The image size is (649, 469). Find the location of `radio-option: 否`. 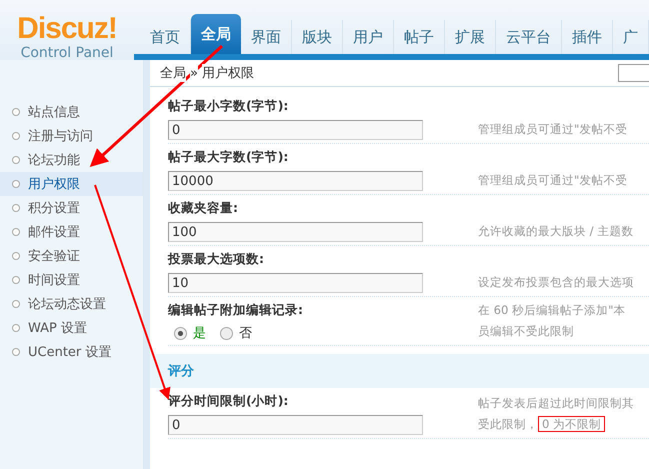

radio-option: 否 is located at coordinates (236, 333).